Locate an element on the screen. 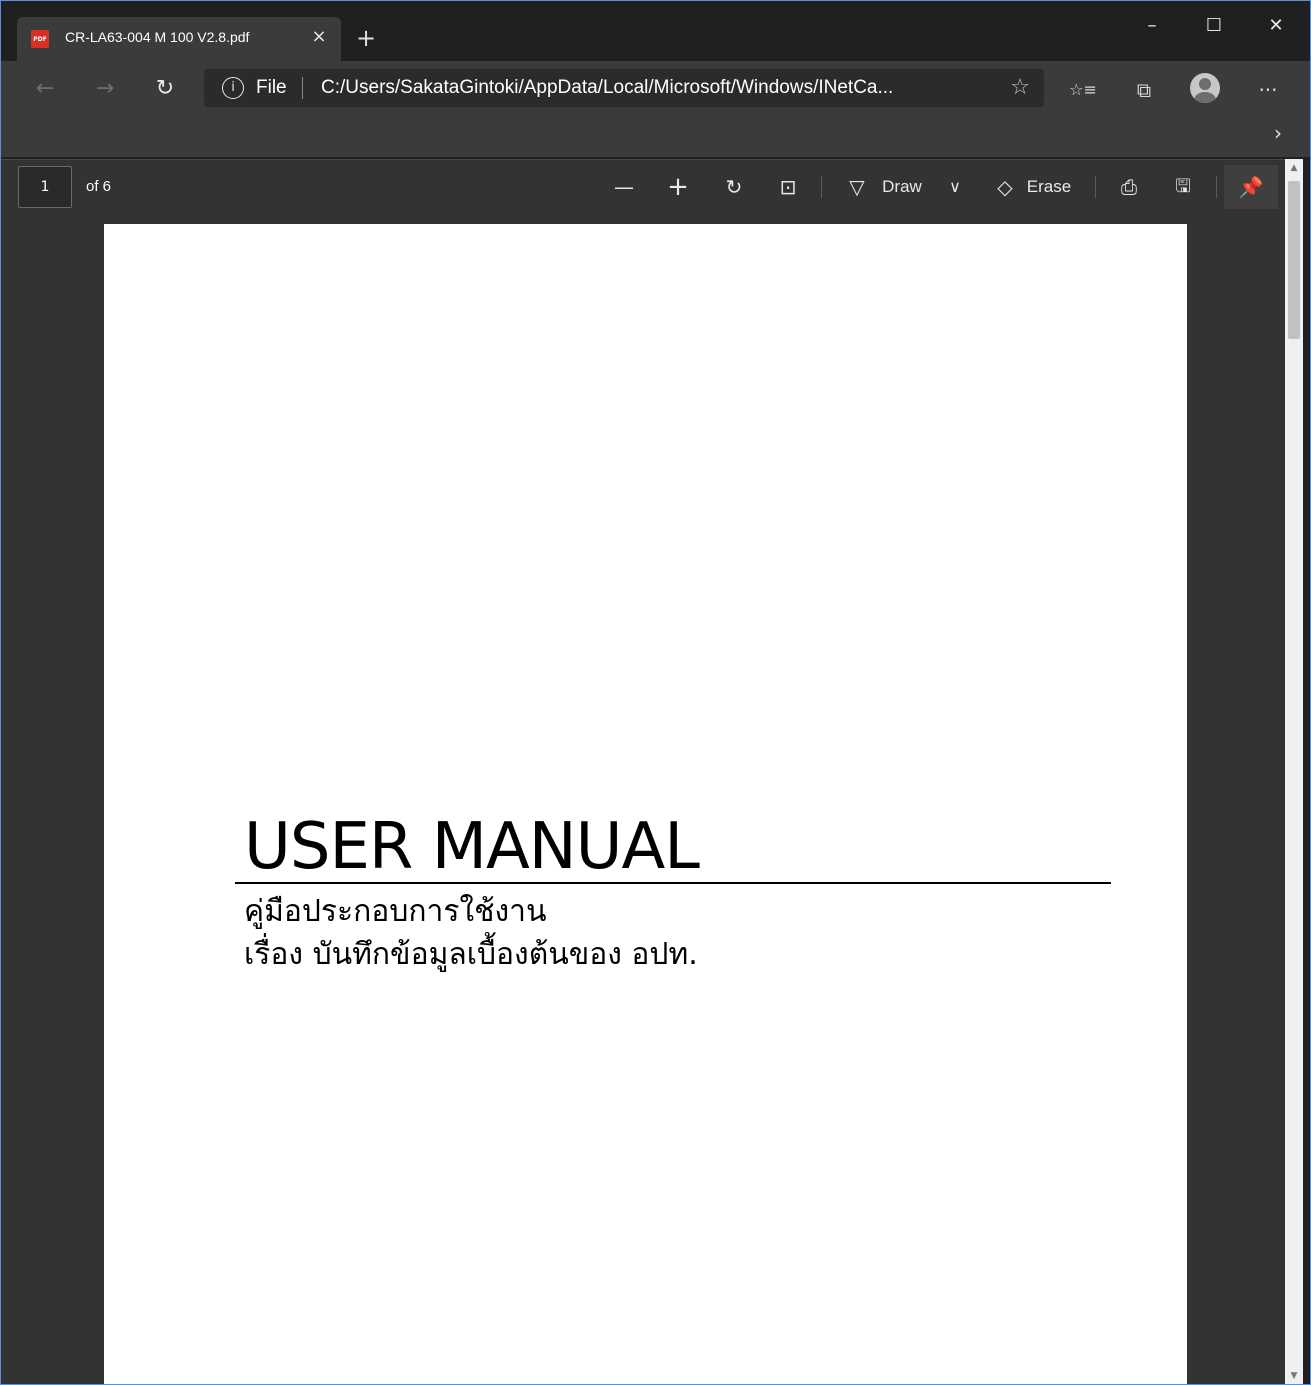 This screenshot has width=1311, height=1385. save-icon: 🖫 is located at coordinates (1183, 187).